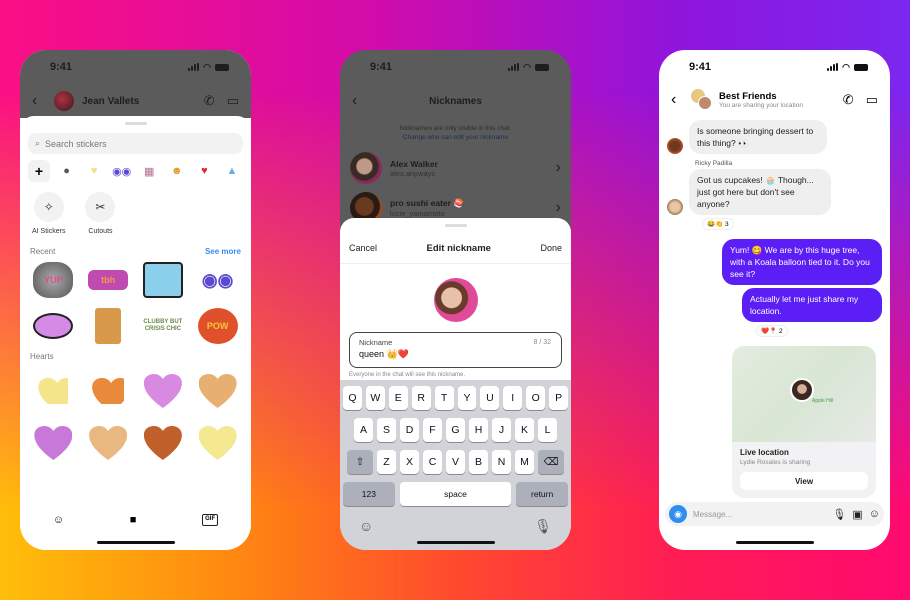 The image size is (910, 600). What do you see at coordinates (542, 342) in the screenshot?
I see `char-counter: 8 / 32` at bounding box center [542, 342].